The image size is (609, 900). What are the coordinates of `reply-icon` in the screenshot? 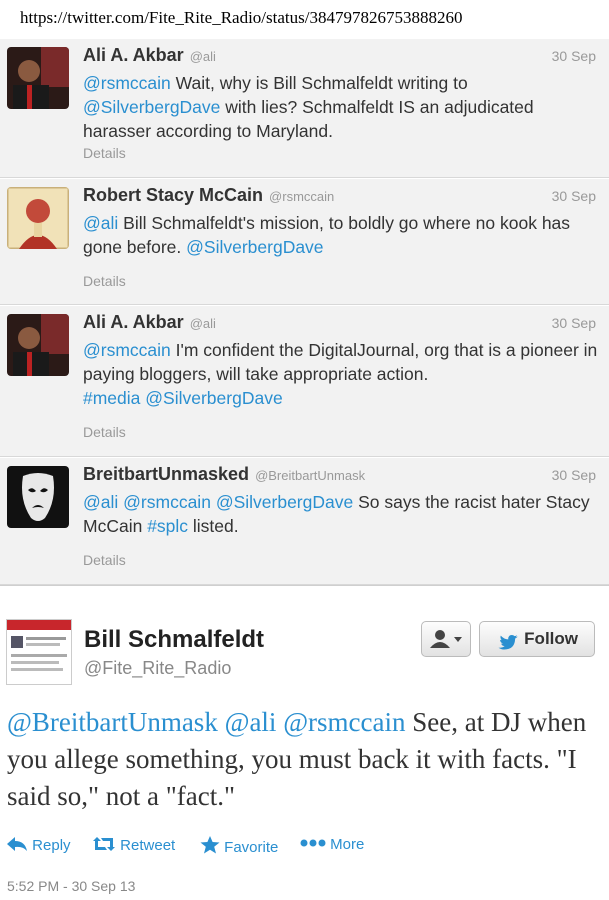 It's located at (17, 845).